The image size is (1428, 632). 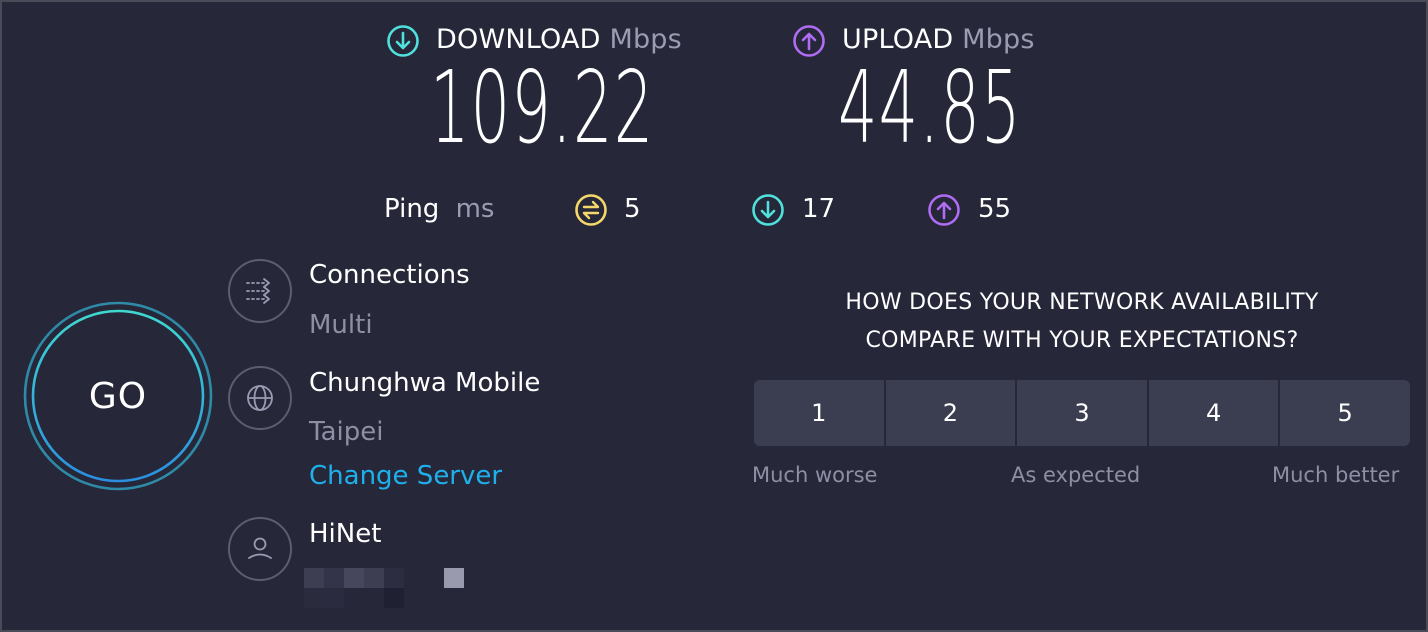 What do you see at coordinates (403, 41) in the screenshot?
I see `download-arrow-icon` at bounding box center [403, 41].